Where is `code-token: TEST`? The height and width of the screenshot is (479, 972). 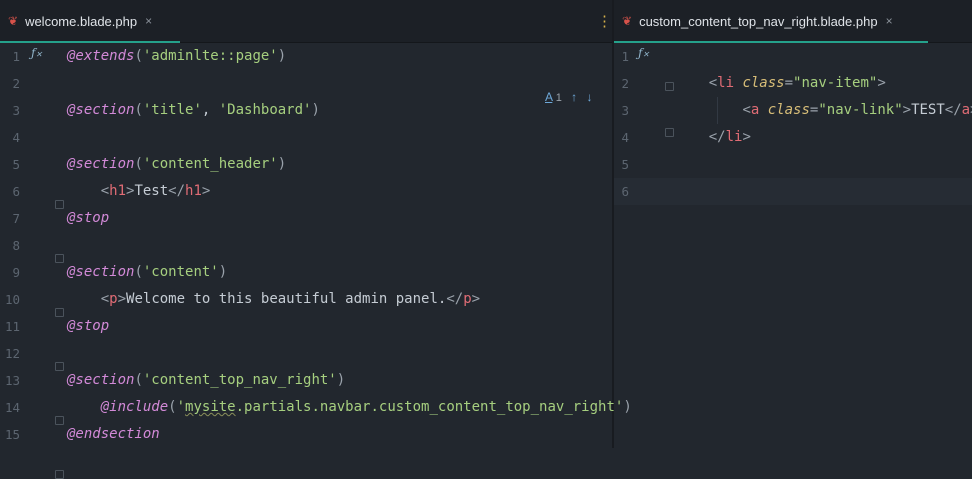 code-token: TEST is located at coordinates (928, 110).